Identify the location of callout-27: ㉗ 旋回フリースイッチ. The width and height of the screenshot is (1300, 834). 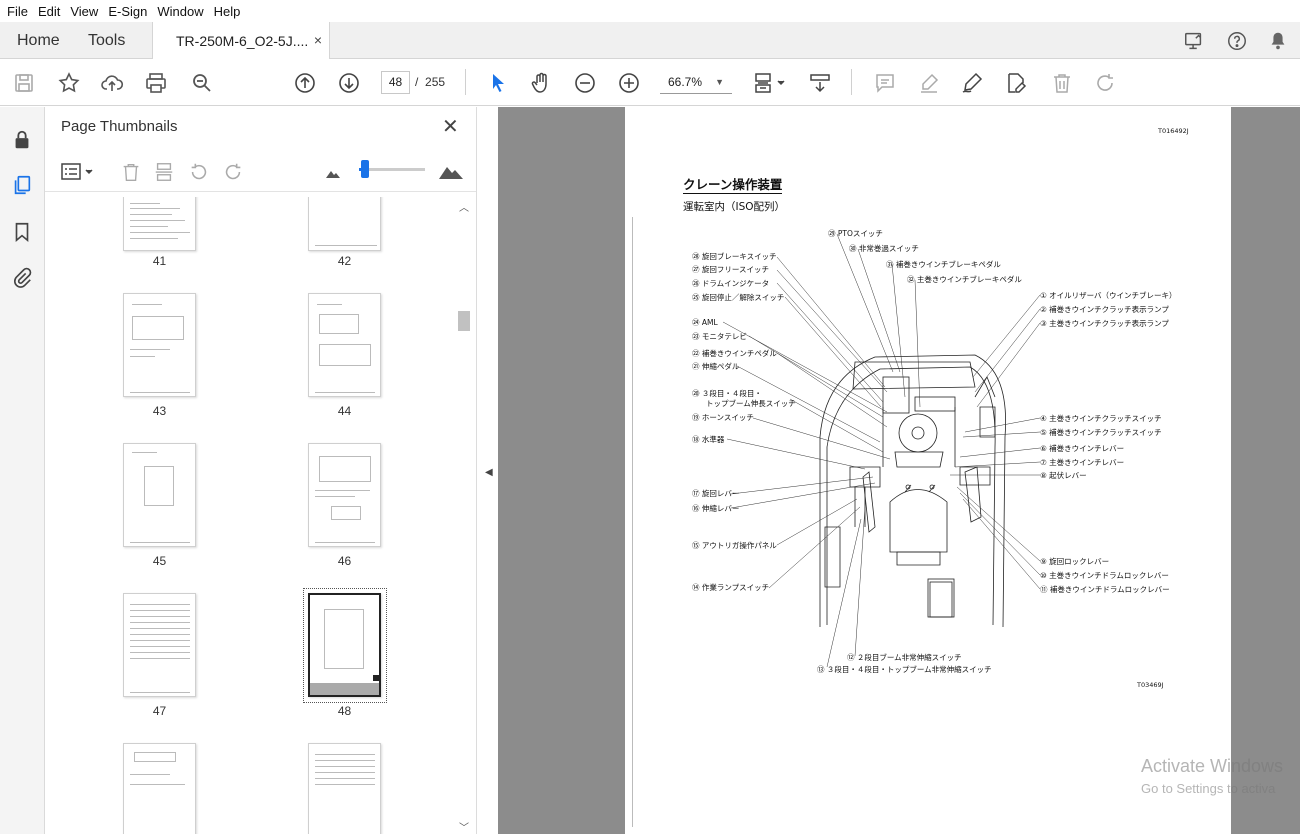
(731, 269).